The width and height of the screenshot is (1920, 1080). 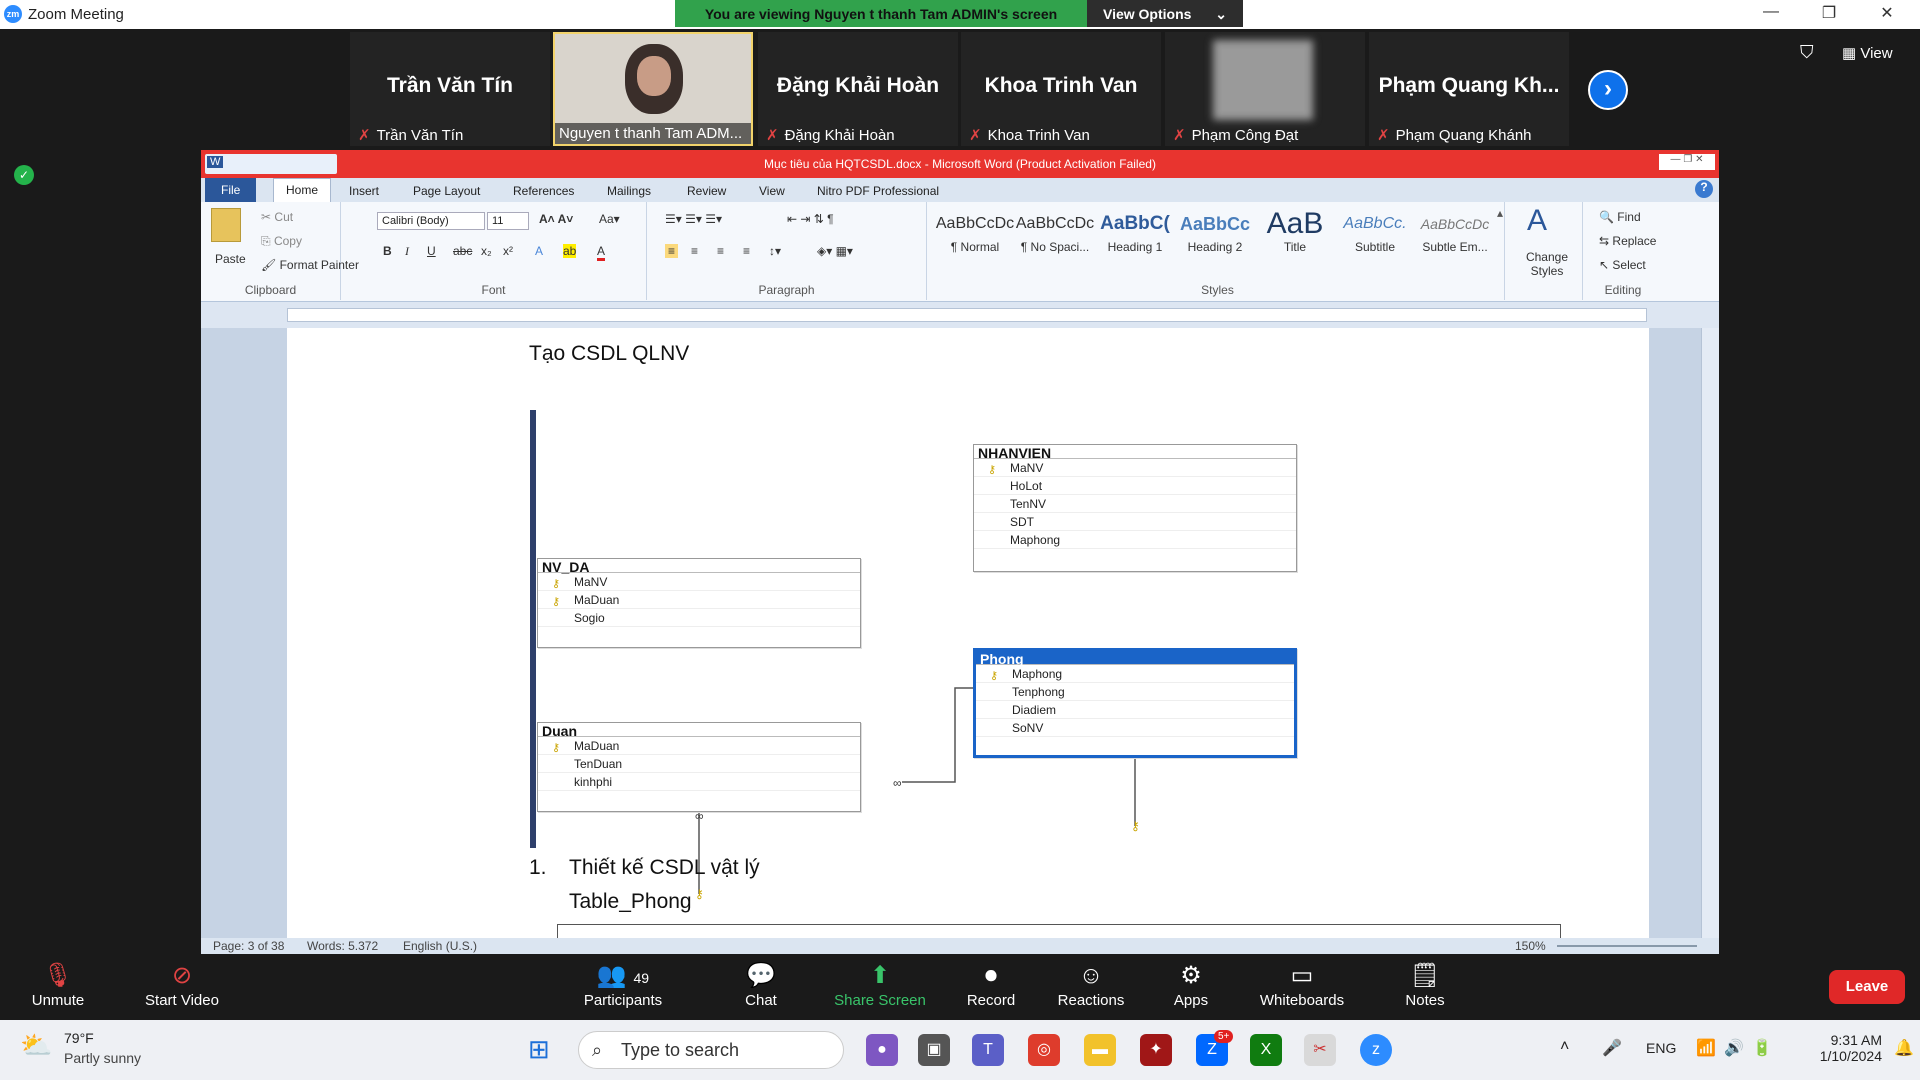 What do you see at coordinates (1061, 89) in the screenshot?
I see `participant-tile: Khoa Trinh Van ✗ Khoa Trinh Van` at bounding box center [1061, 89].